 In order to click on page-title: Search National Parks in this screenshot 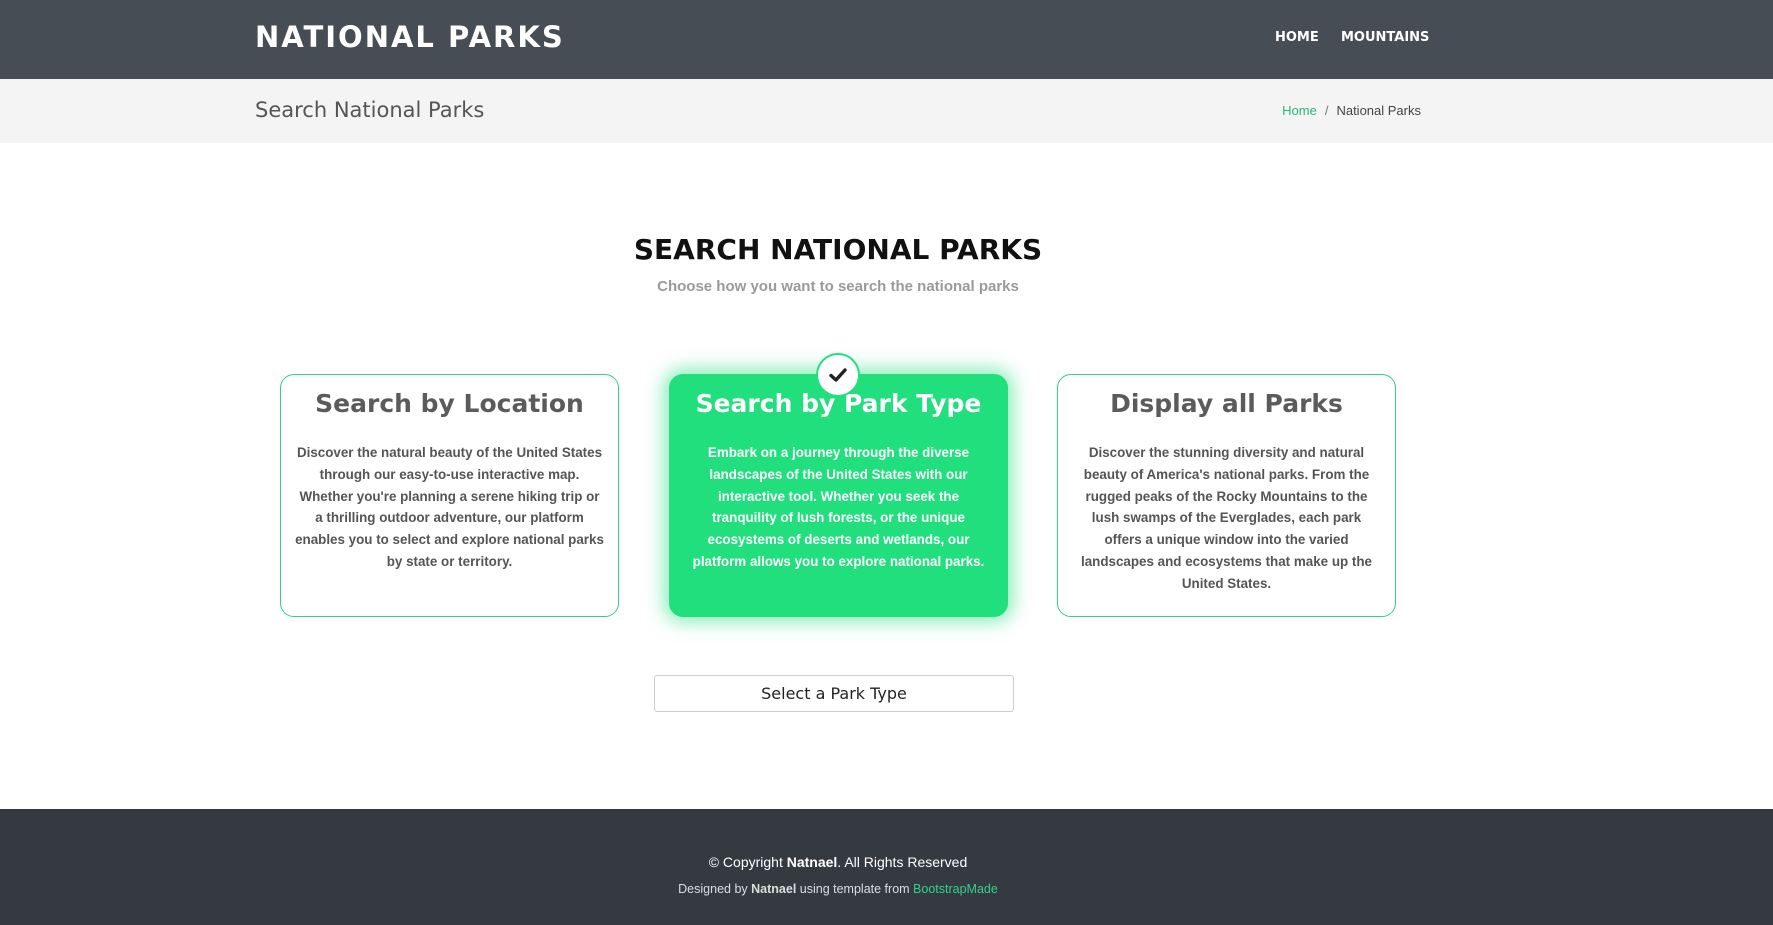, I will do `click(370, 110)`.